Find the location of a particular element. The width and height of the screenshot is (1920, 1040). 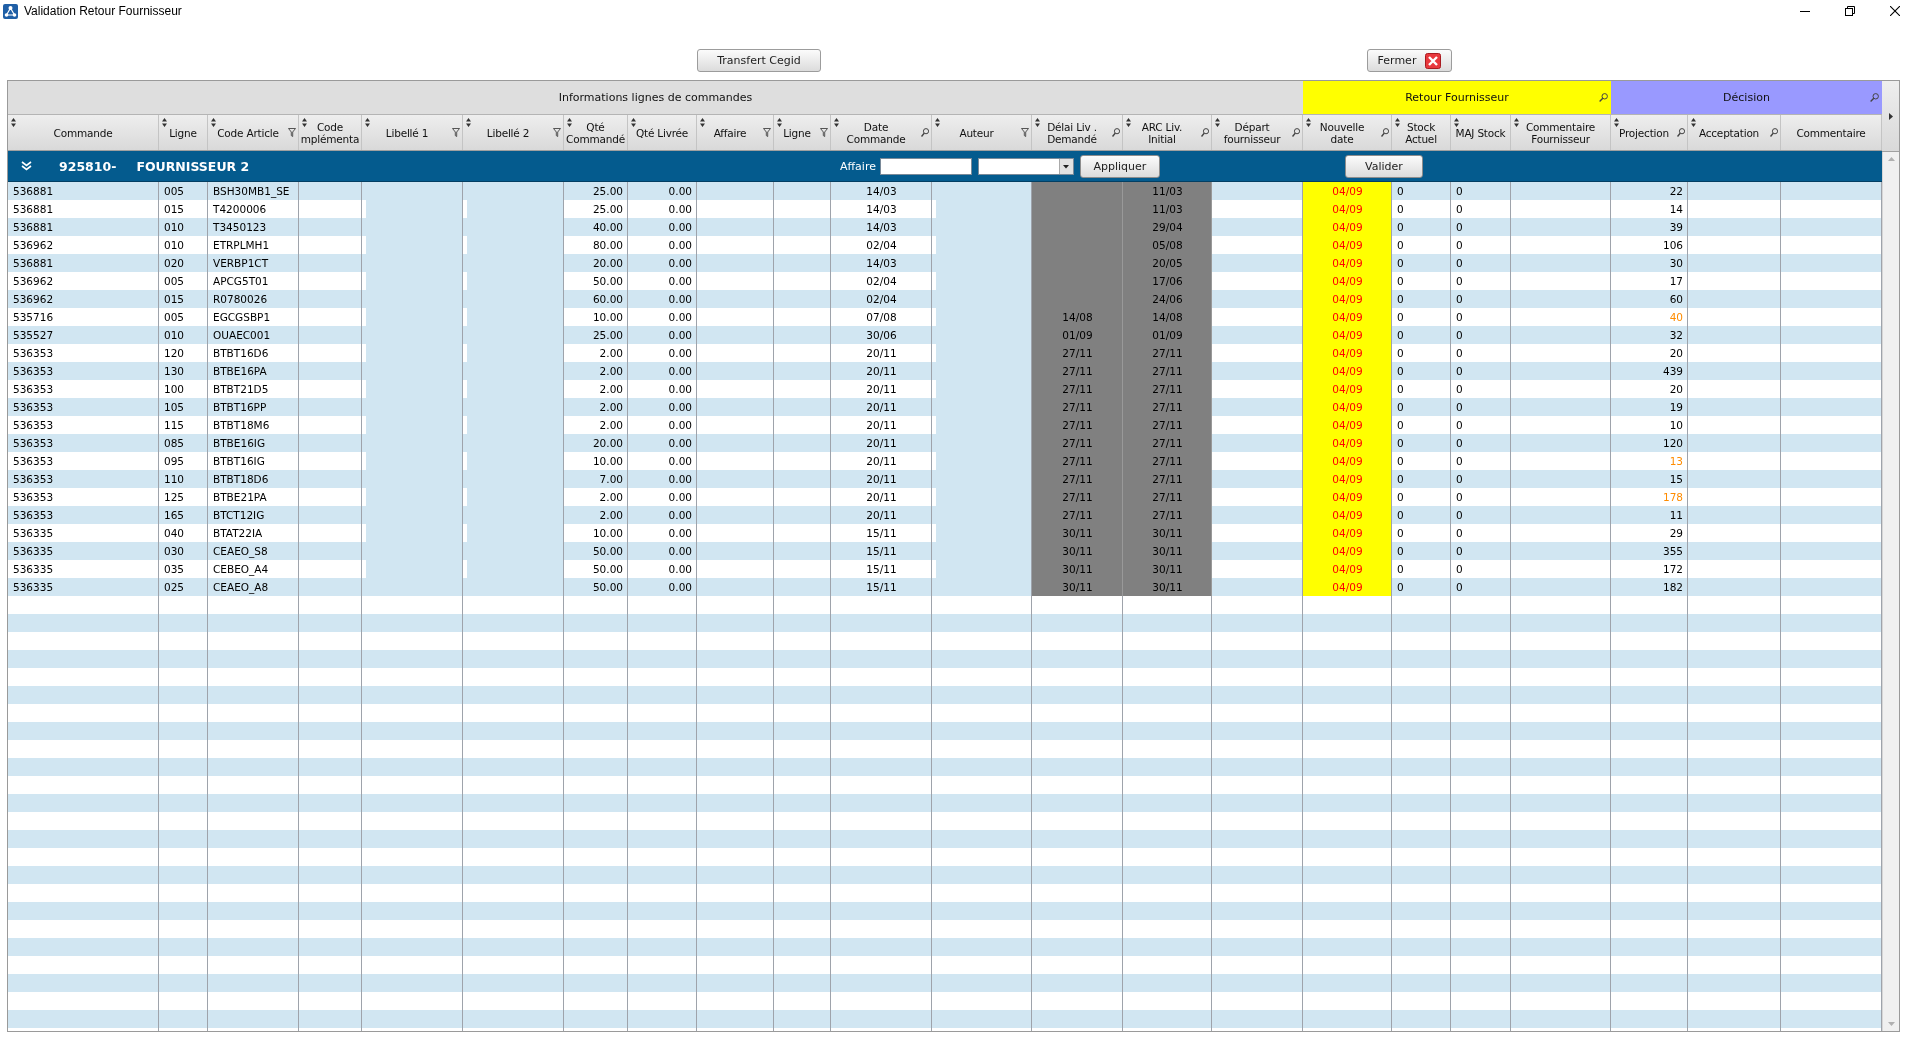

column-header: Commentaire Fournisseur is located at coordinates (1561, 132).